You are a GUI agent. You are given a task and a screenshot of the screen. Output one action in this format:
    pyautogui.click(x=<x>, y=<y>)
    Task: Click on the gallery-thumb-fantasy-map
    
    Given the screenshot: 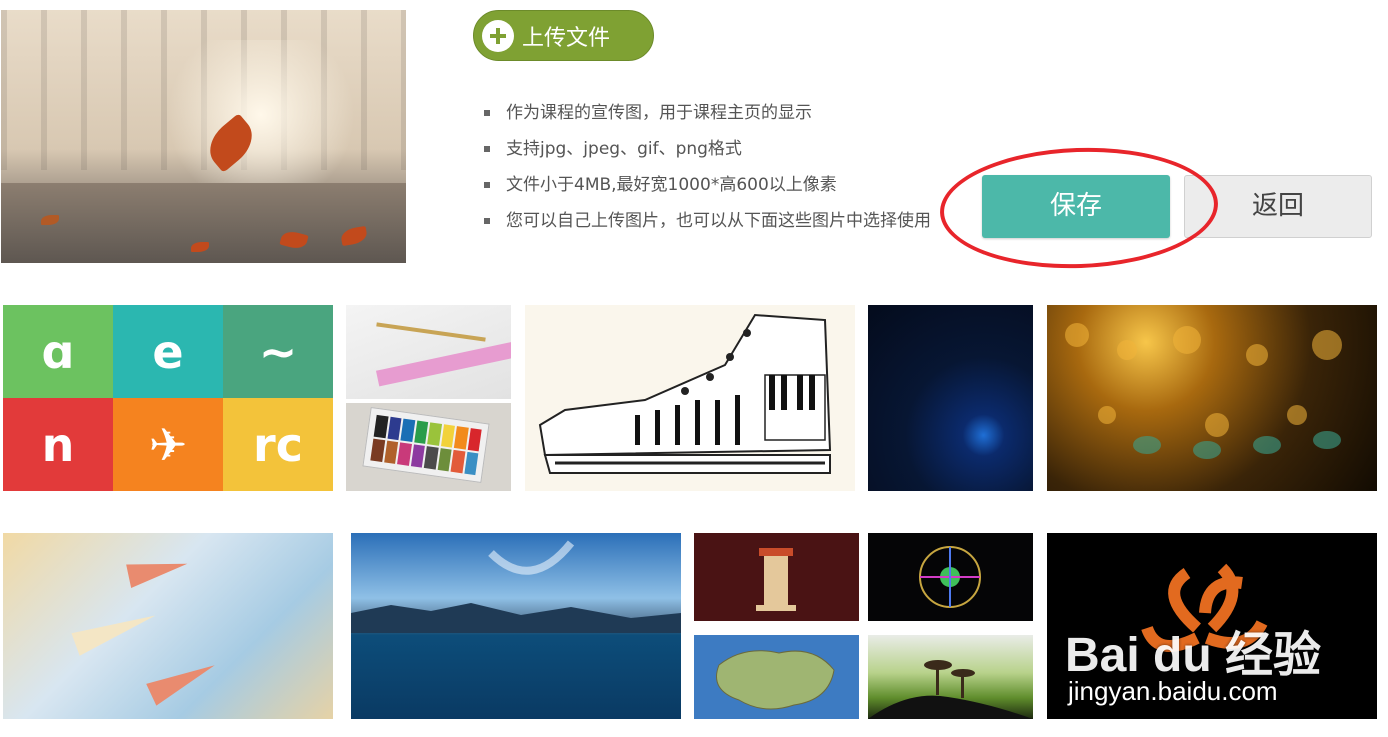 What is the action you would take?
    pyautogui.click(x=776, y=677)
    